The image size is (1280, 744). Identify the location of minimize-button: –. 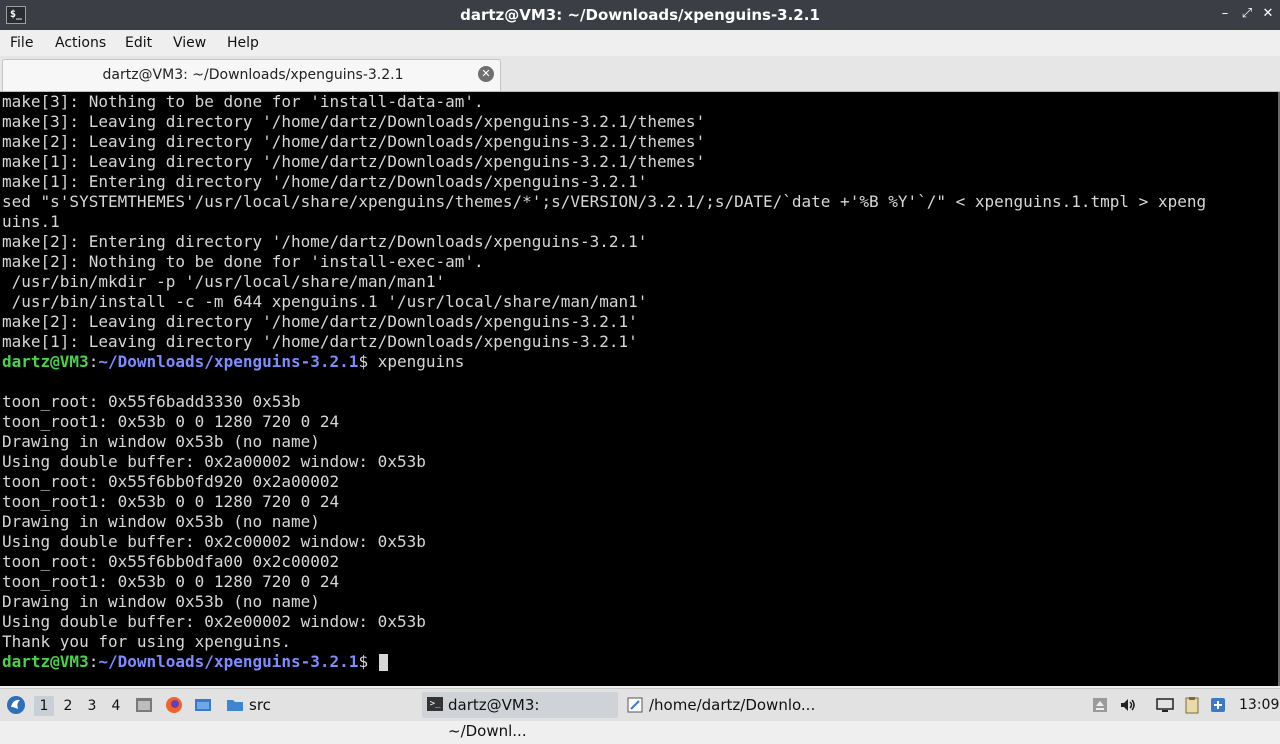
(1225, 14).